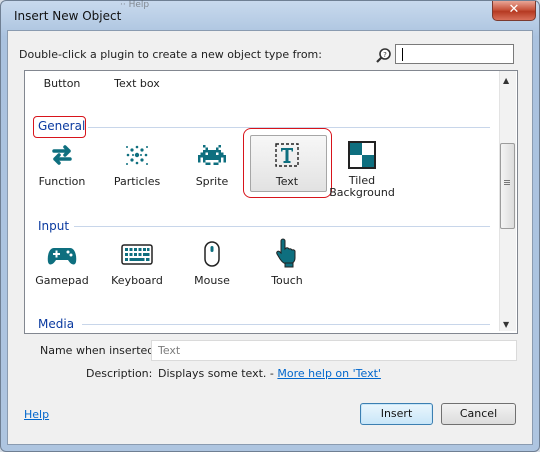  What do you see at coordinates (478, 414) in the screenshot?
I see `cancel-button: Cancel` at bounding box center [478, 414].